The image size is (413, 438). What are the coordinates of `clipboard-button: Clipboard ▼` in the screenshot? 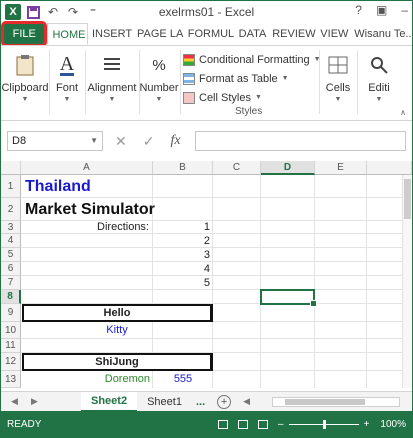 It's located at (25, 83).